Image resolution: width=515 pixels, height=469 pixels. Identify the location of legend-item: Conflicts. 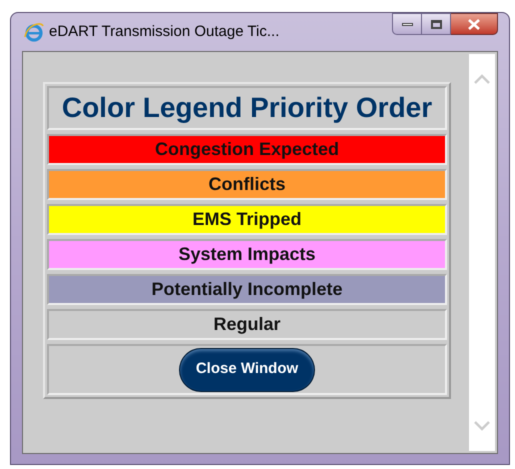
(247, 184).